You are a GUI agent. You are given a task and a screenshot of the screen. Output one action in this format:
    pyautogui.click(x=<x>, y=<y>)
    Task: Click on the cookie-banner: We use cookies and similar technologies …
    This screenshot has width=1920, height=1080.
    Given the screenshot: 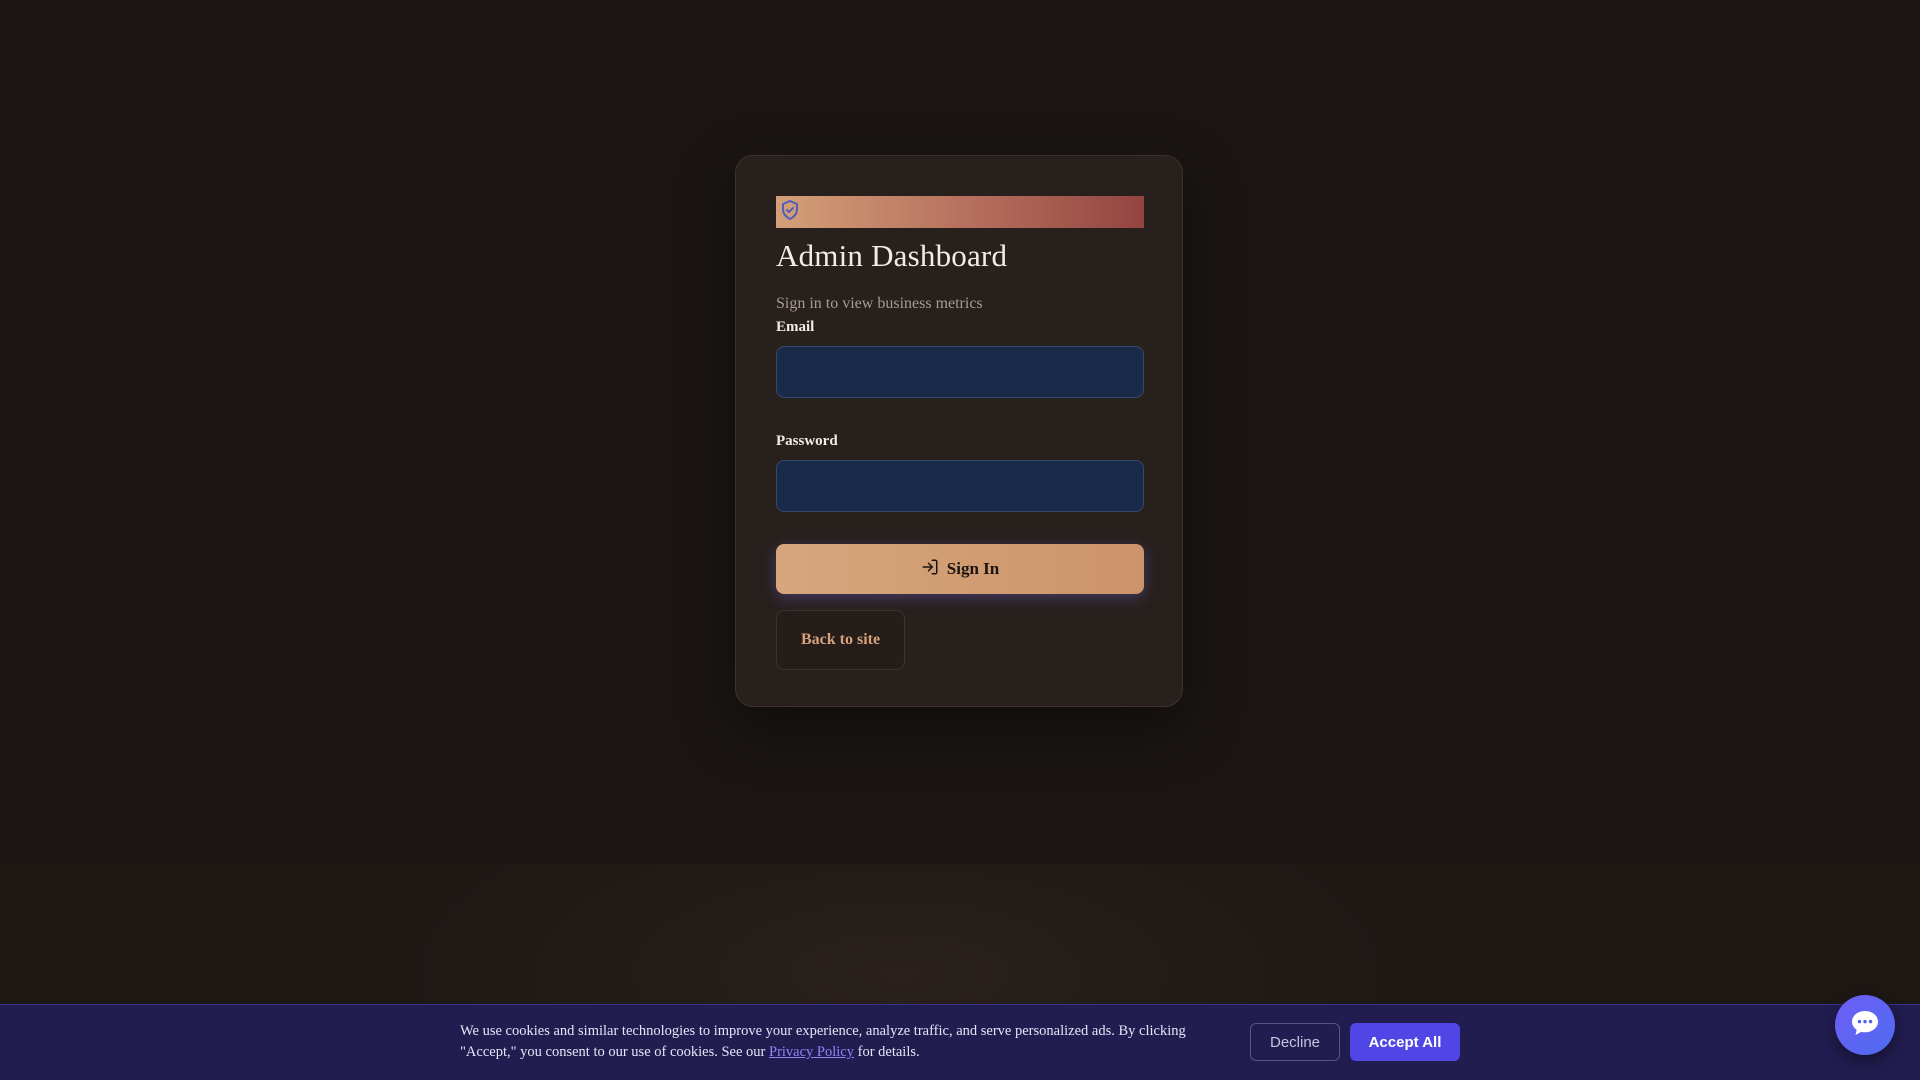 What is the action you would take?
    pyautogui.click(x=960, y=1042)
    